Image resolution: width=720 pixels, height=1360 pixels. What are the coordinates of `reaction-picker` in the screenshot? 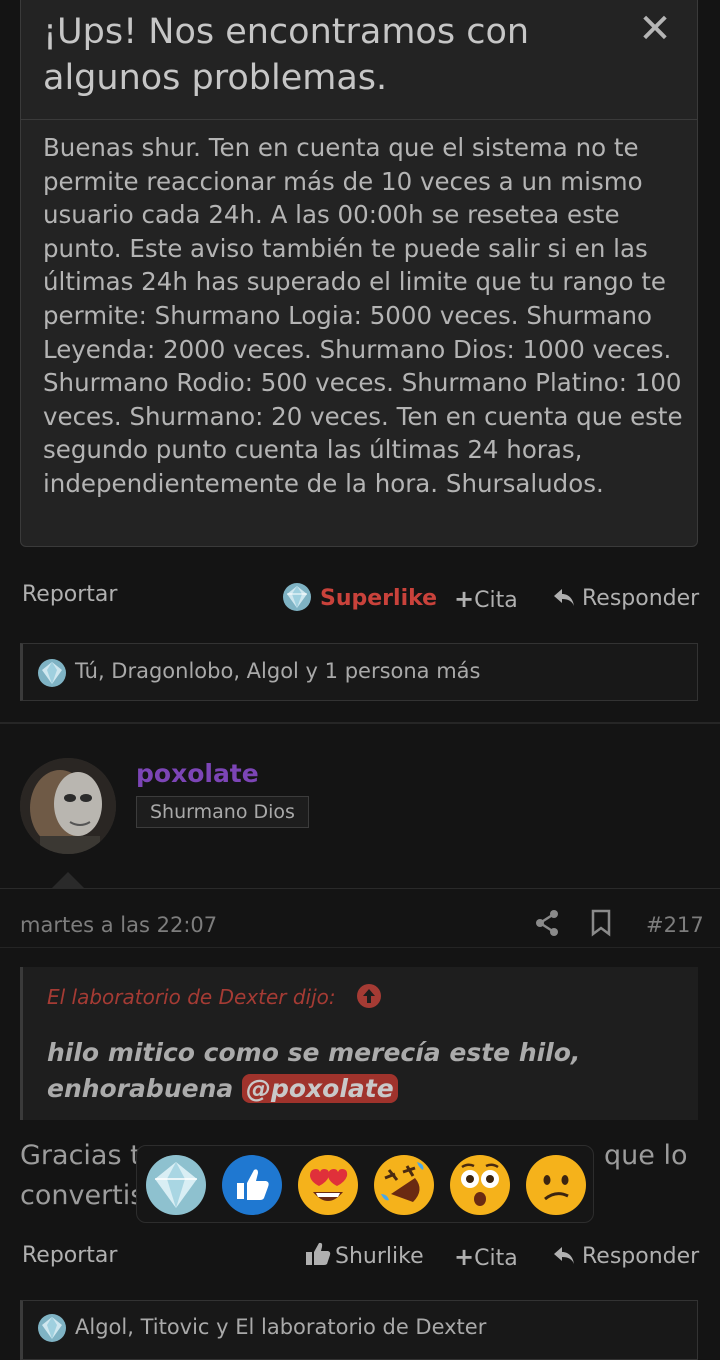 It's located at (365, 1184).